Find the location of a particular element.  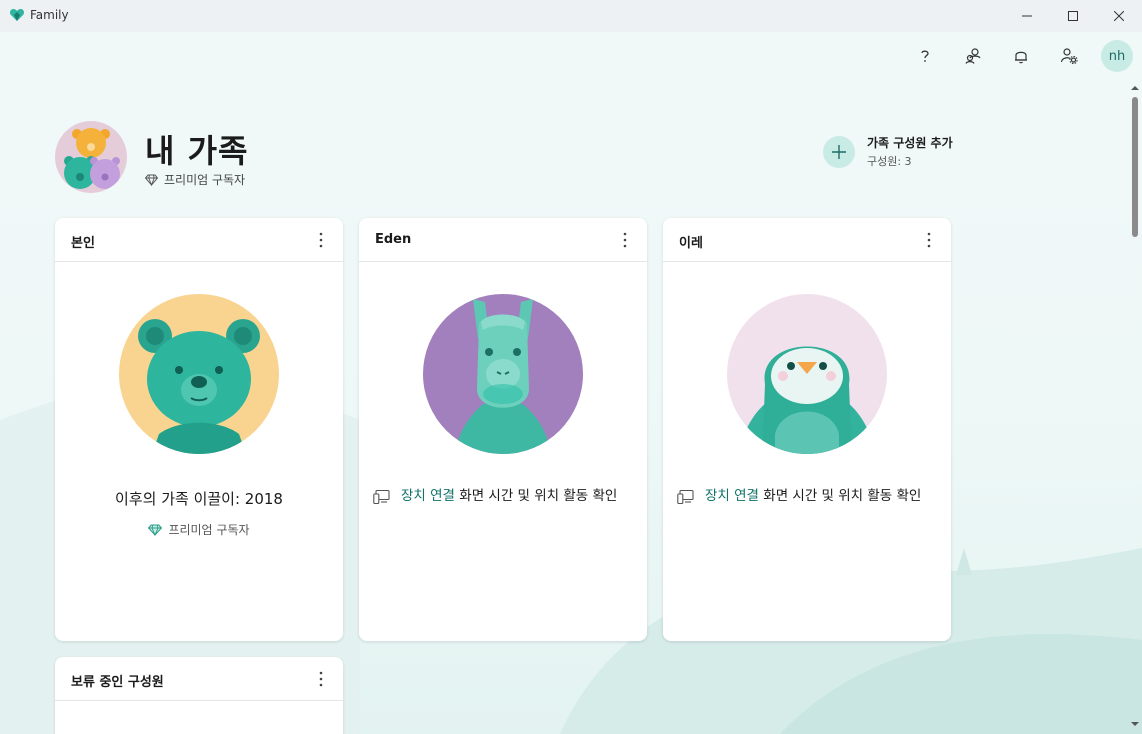

maximize-button is located at coordinates (1073, 16).